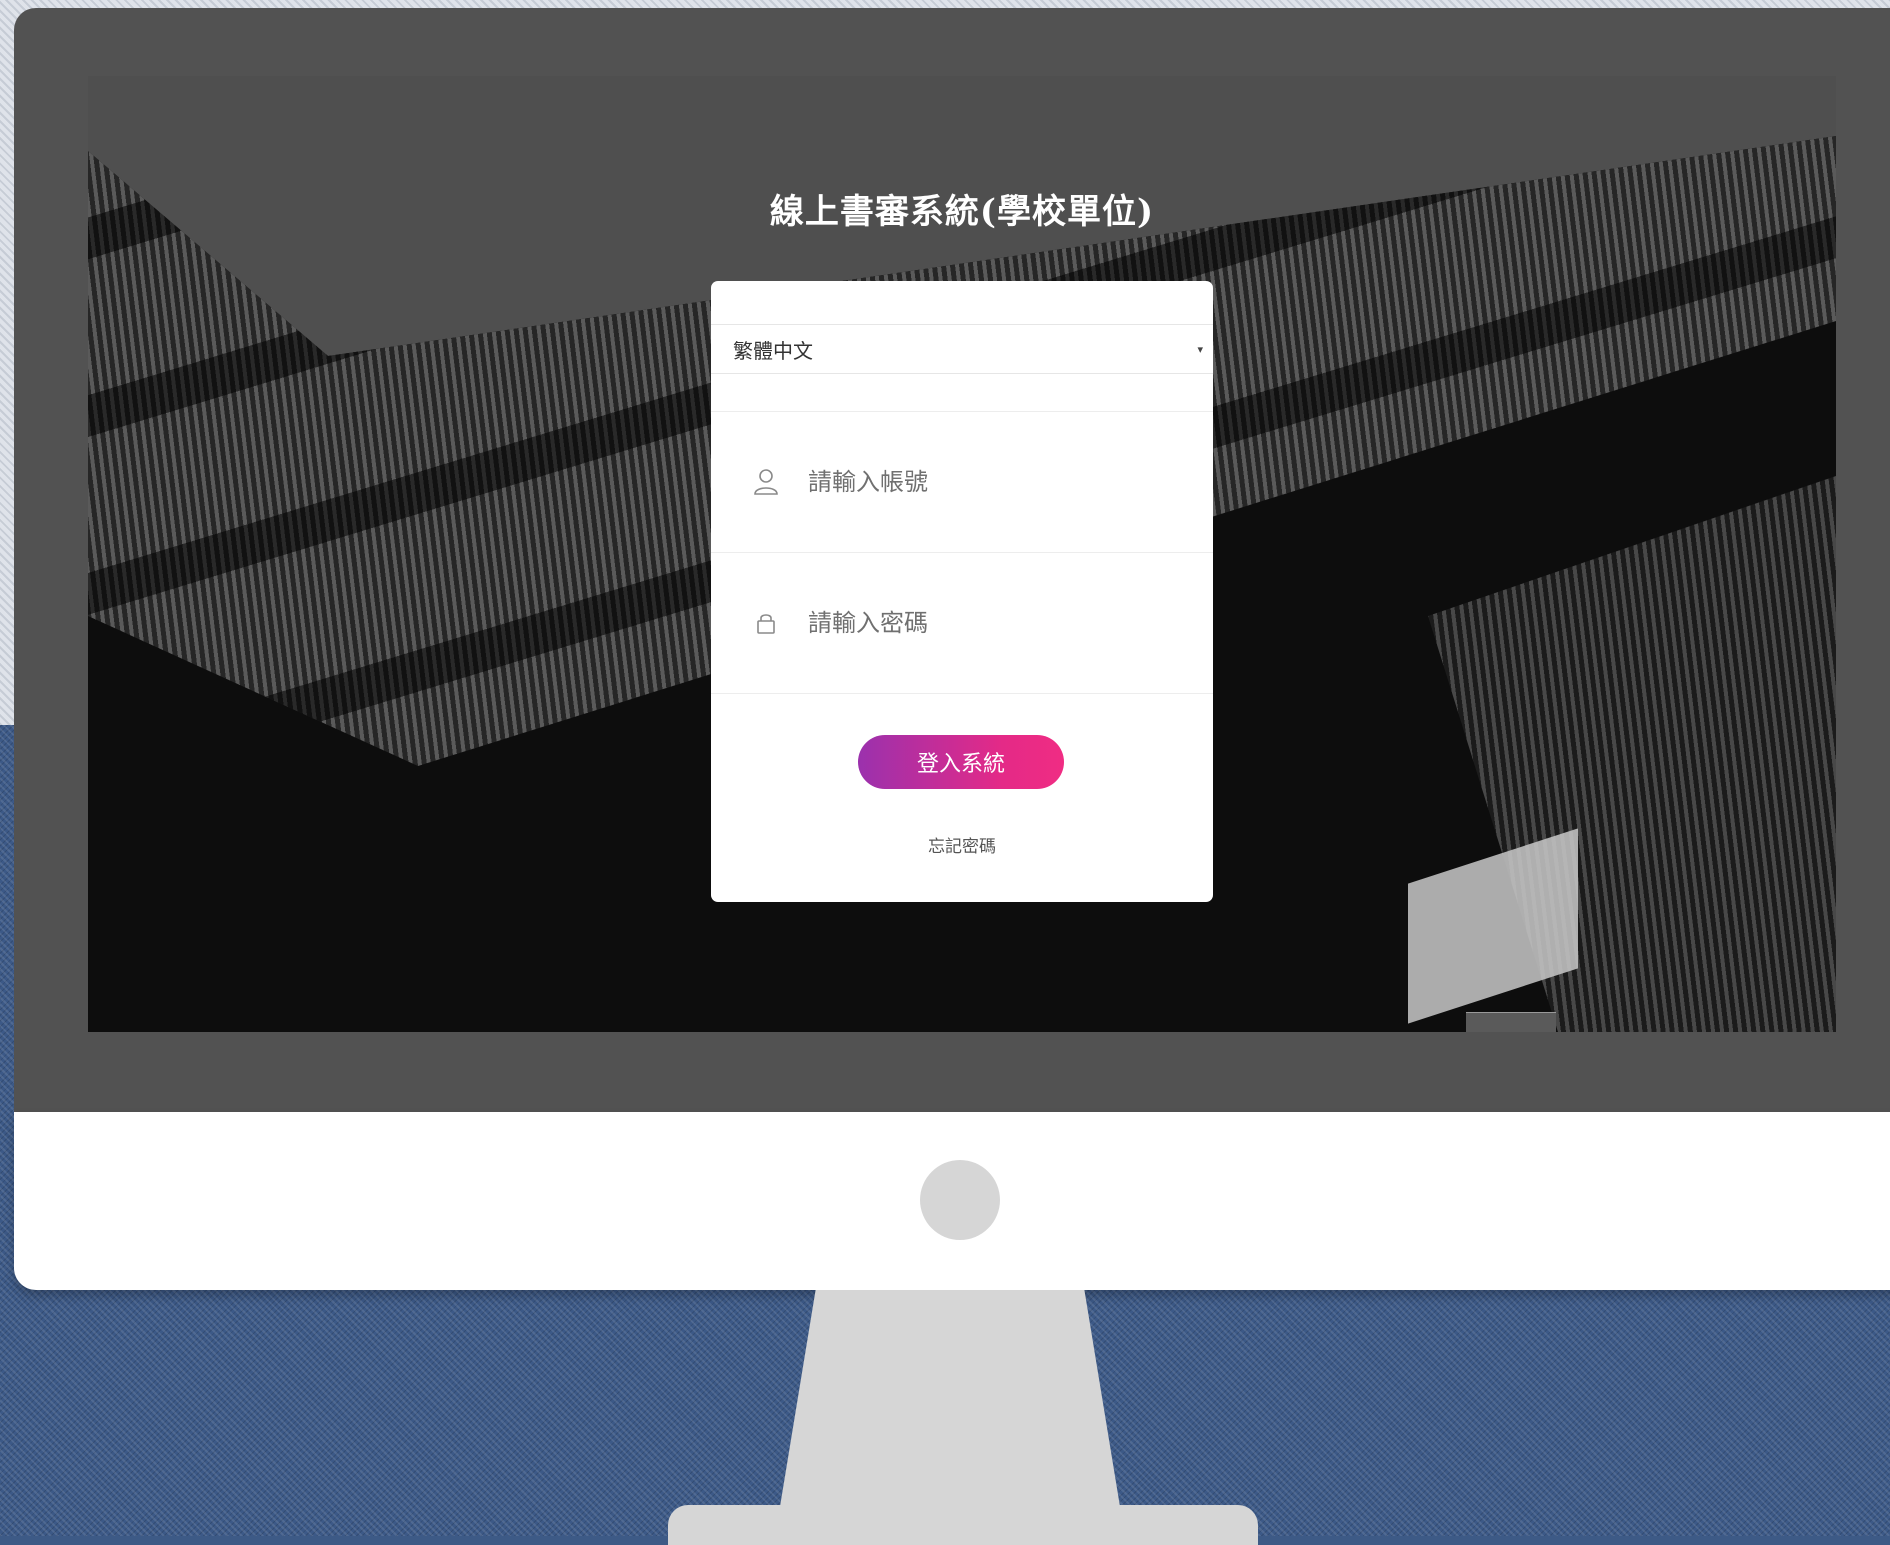  Describe the element at coordinates (1511, 1022) in the screenshot. I see `taskbar-fragment` at that location.